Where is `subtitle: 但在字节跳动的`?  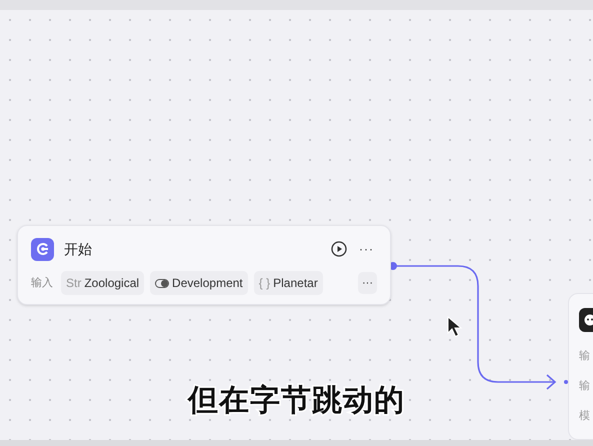
subtitle: 但在字节跳动的 is located at coordinates (296, 401).